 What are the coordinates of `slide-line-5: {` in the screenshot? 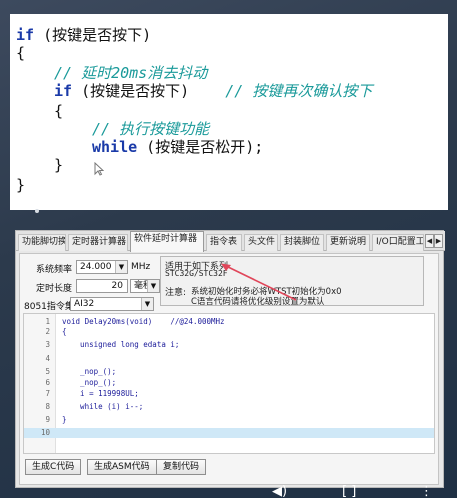 It's located at (59, 111).